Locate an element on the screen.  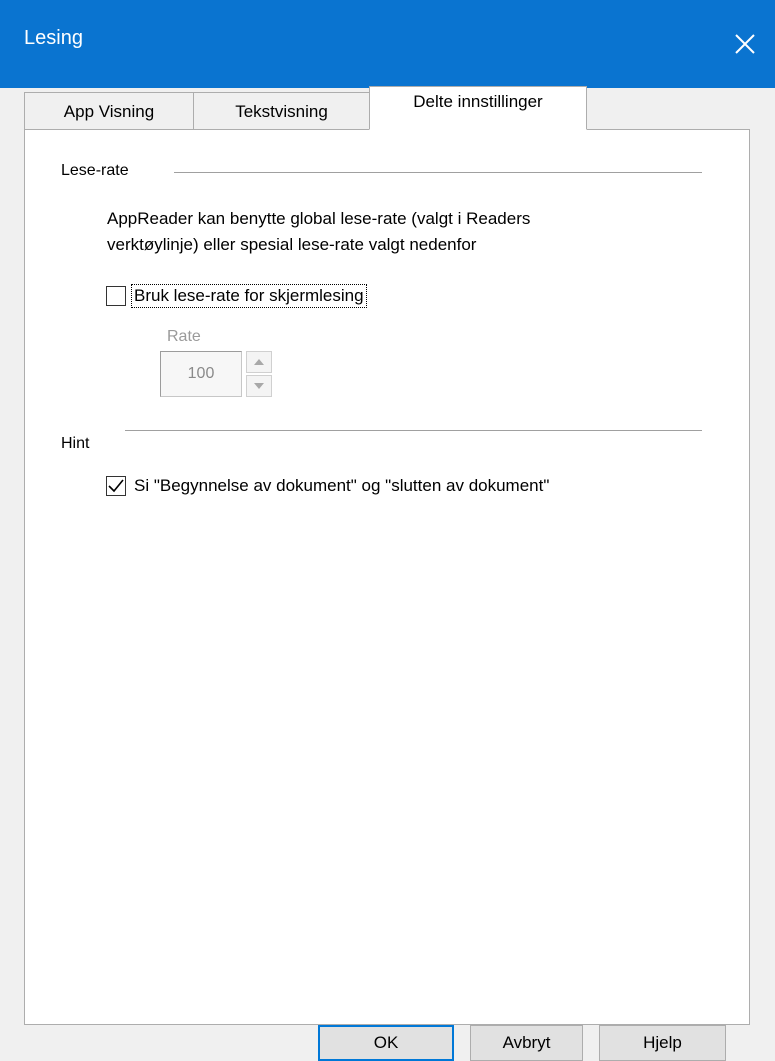
cancel-button-label: Avbryt is located at coordinates (526, 1042).